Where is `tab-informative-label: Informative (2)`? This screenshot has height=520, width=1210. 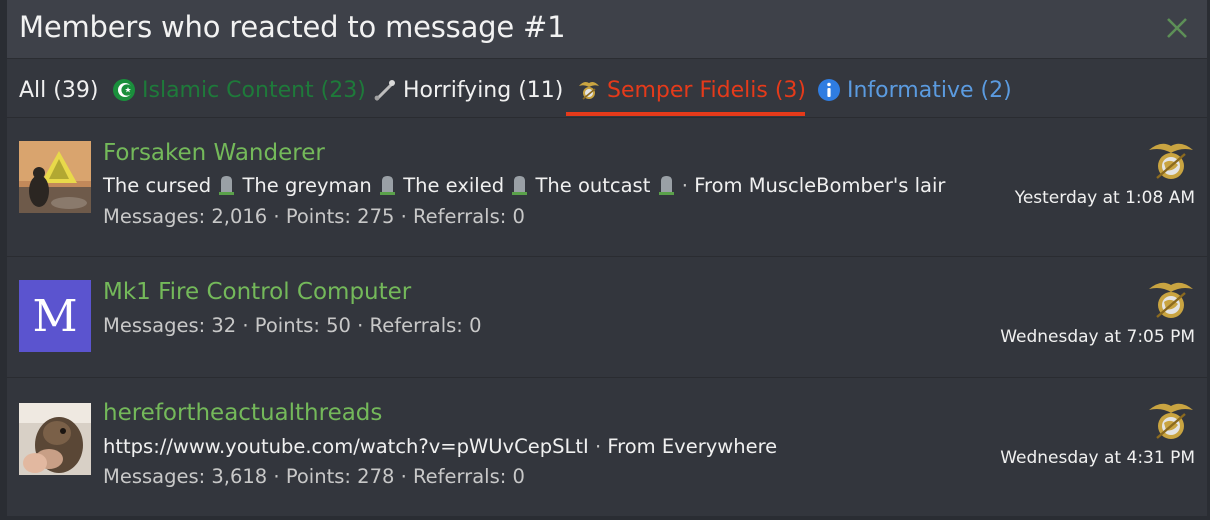
tab-informative-label: Informative (2) is located at coordinates (929, 90).